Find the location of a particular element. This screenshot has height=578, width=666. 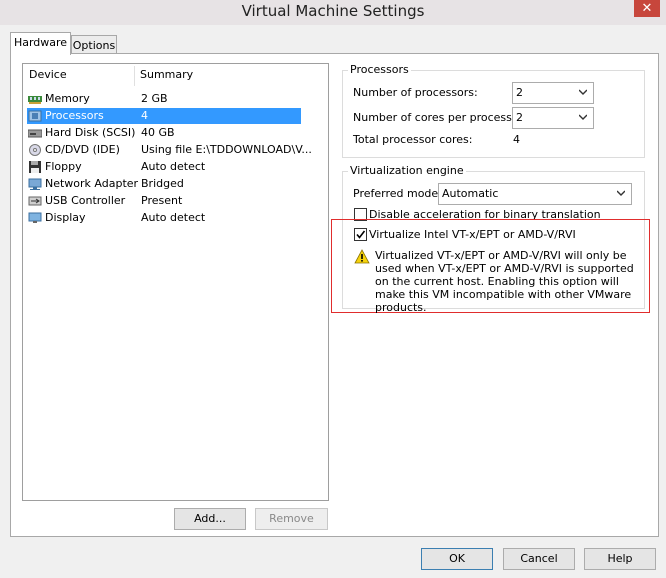

cd-dvd-icon is located at coordinates (35, 150).